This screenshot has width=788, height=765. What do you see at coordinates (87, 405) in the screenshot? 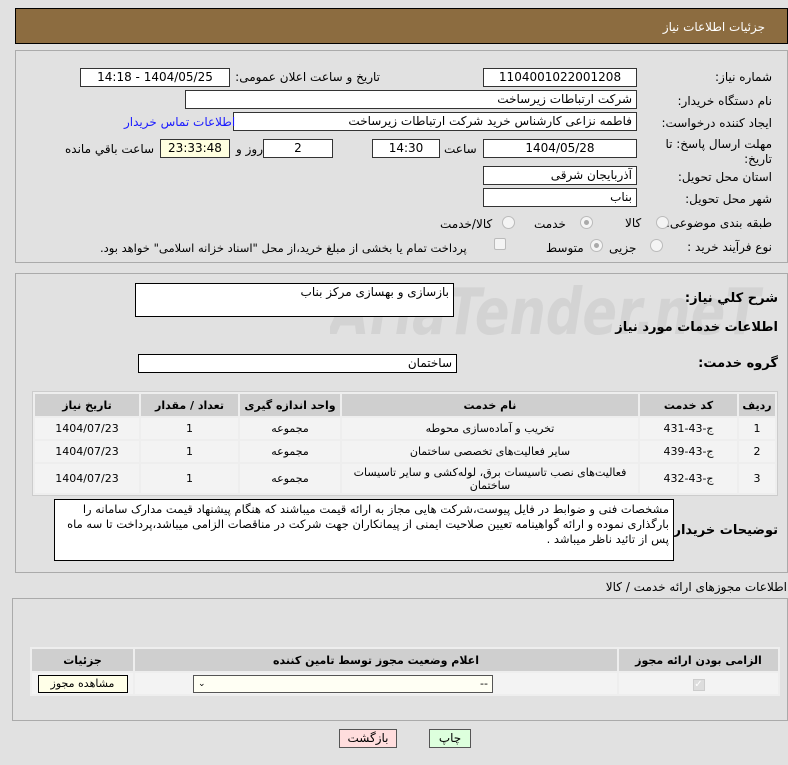
I see `col-date: تاریخ نیاز` at bounding box center [87, 405].